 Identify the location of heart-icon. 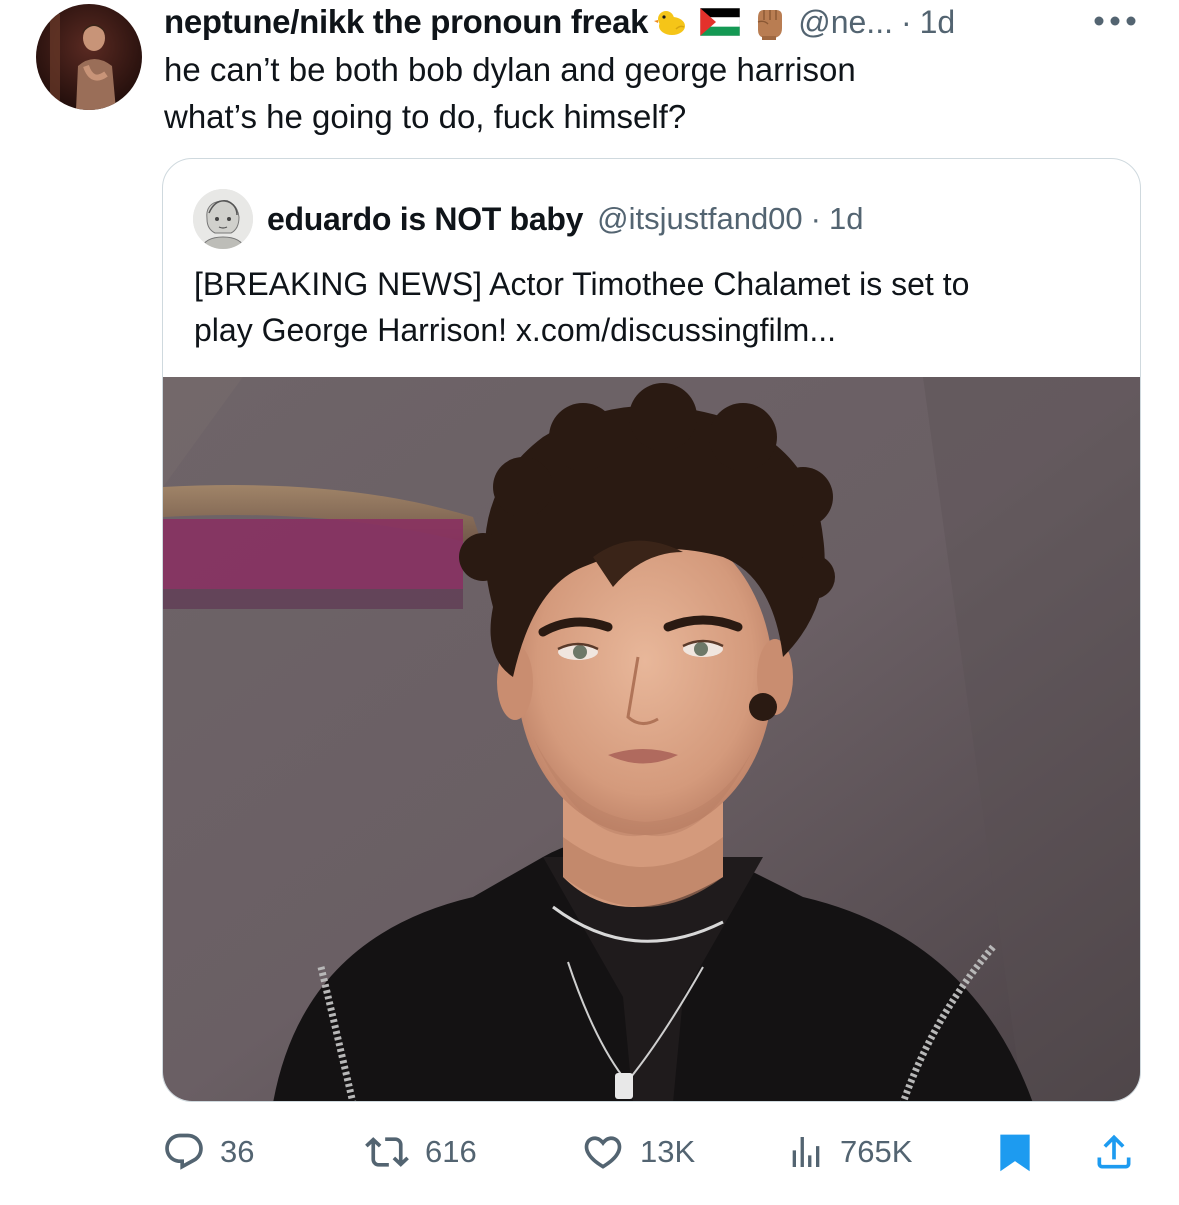
(603, 1152).